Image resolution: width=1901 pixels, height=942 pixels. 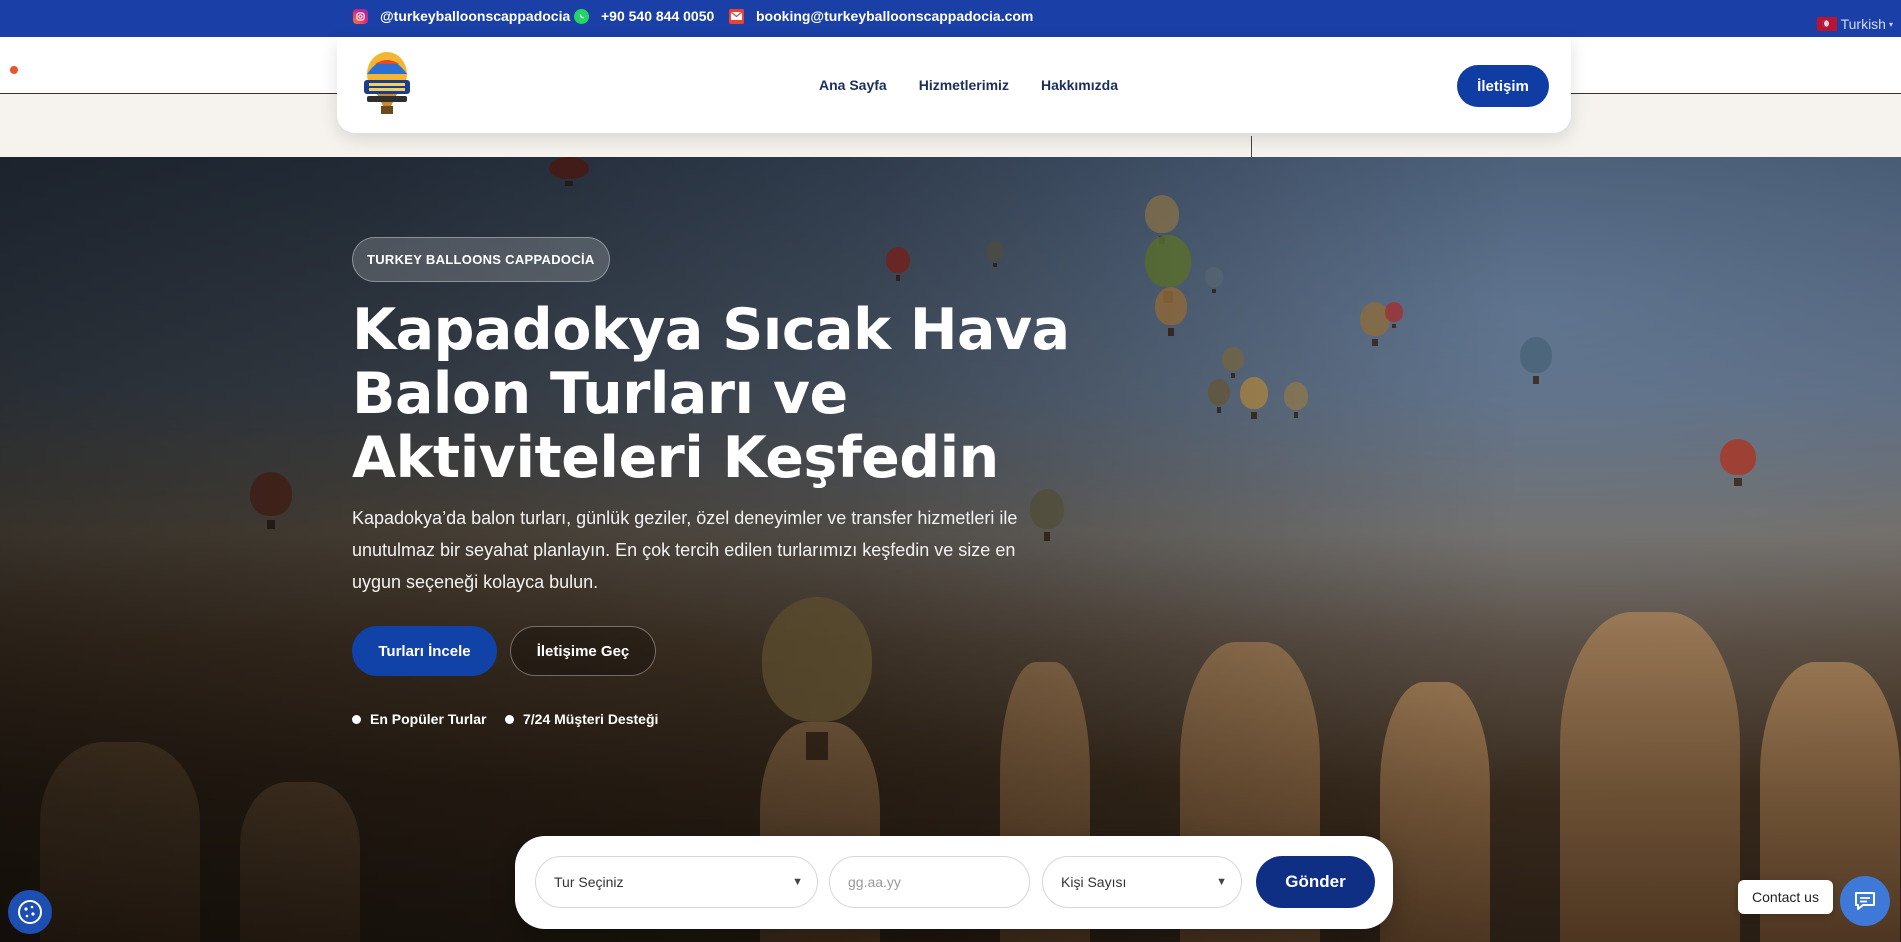 What do you see at coordinates (591, 719) in the screenshot?
I see `feature-label: 7/24 Müşteri Desteği` at bounding box center [591, 719].